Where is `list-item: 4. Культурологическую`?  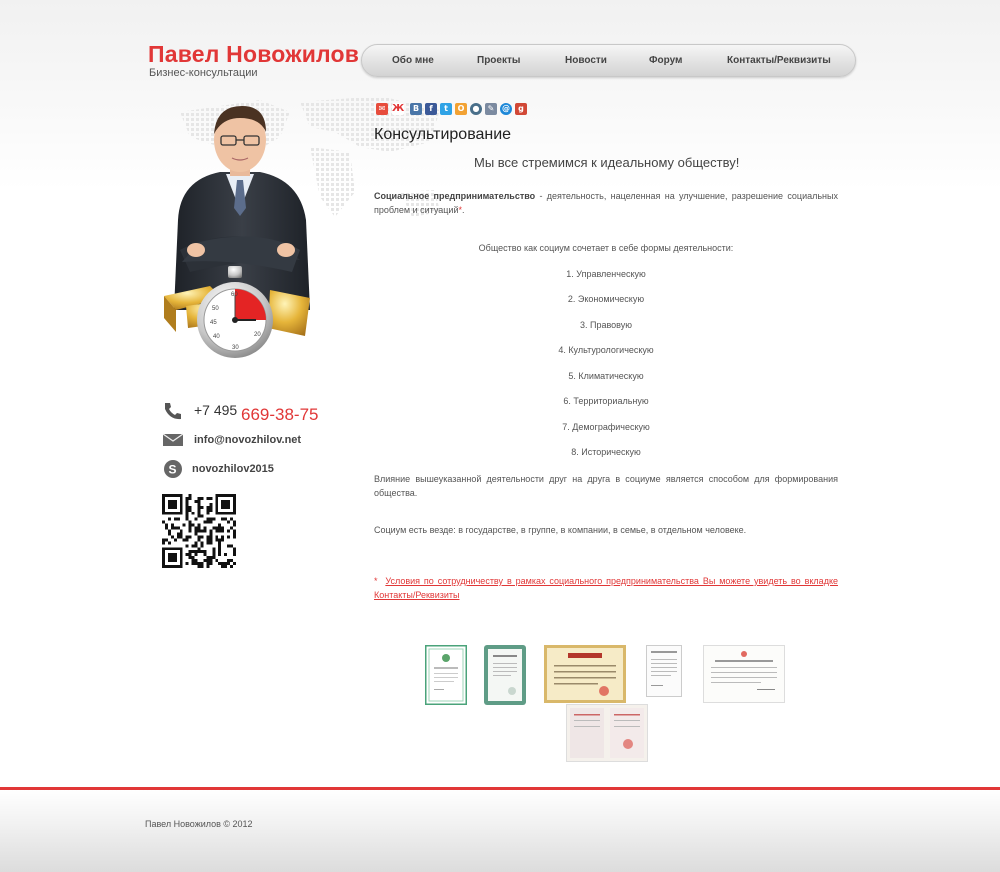
list-item: 4. Культурологическую is located at coordinates (606, 350).